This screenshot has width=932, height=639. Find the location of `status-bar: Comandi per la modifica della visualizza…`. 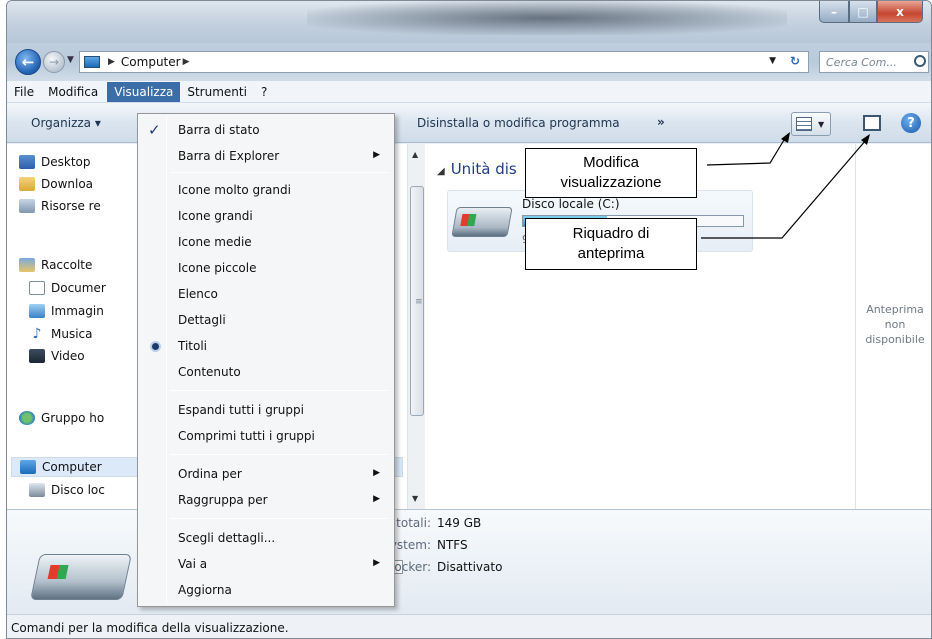

status-bar: Comandi per la modifica della visualizza… is located at coordinates (469, 626).